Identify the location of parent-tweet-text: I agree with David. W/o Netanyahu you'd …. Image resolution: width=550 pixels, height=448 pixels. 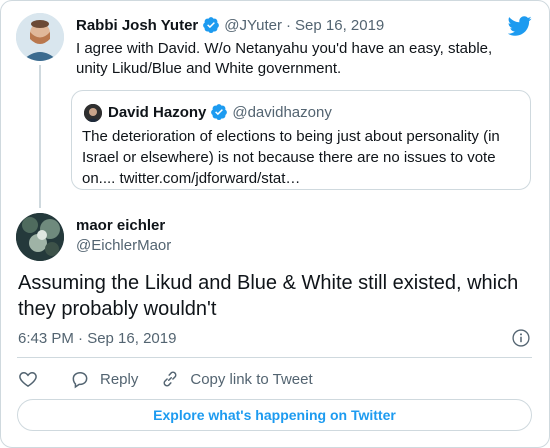
(284, 58).